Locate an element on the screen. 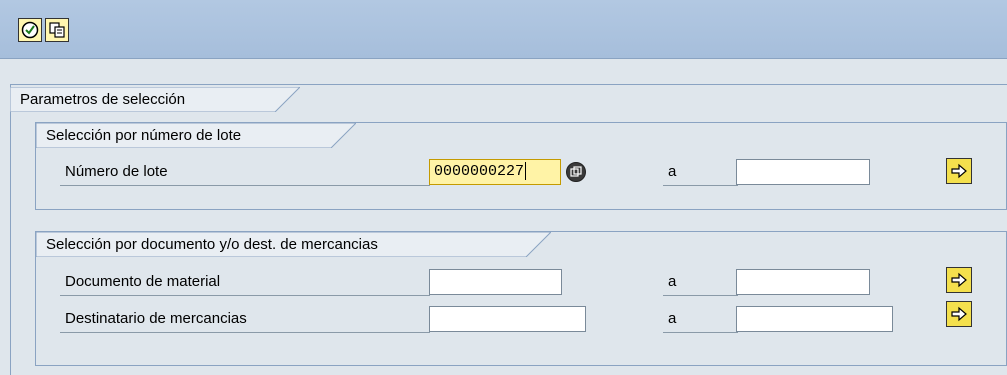 This screenshot has height=375, width=1007. destinatario-to-input is located at coordinates (814, 319).